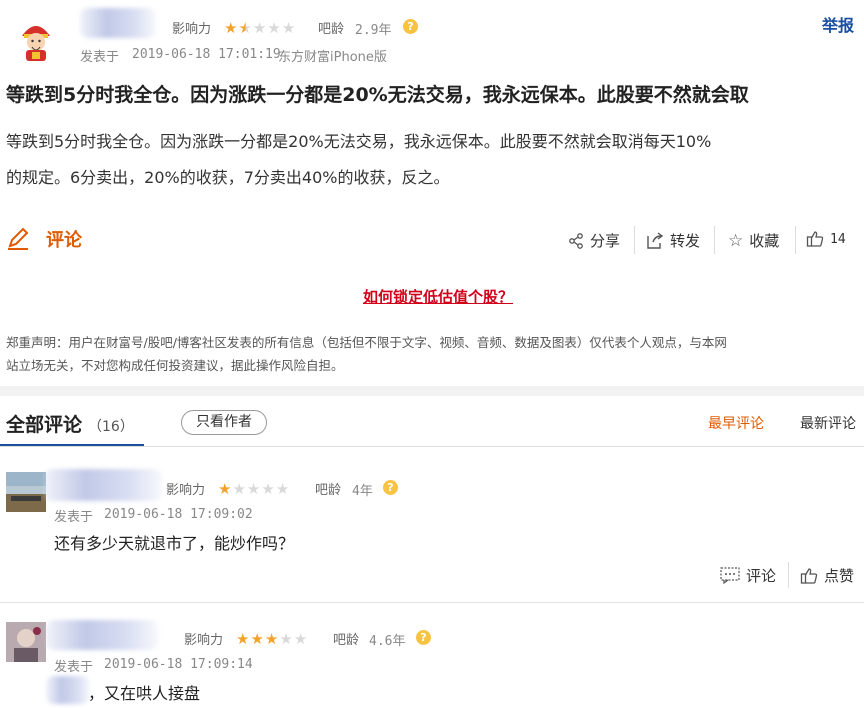 This screenshot has width=864, height=708. What do you see at coordinates (228, 177) in the screenshot?
I see `post-body-line2: 的规定。6分卖出，20%的收获，7分卖出40%的收获，反之。` at bounding box center [228, 177].